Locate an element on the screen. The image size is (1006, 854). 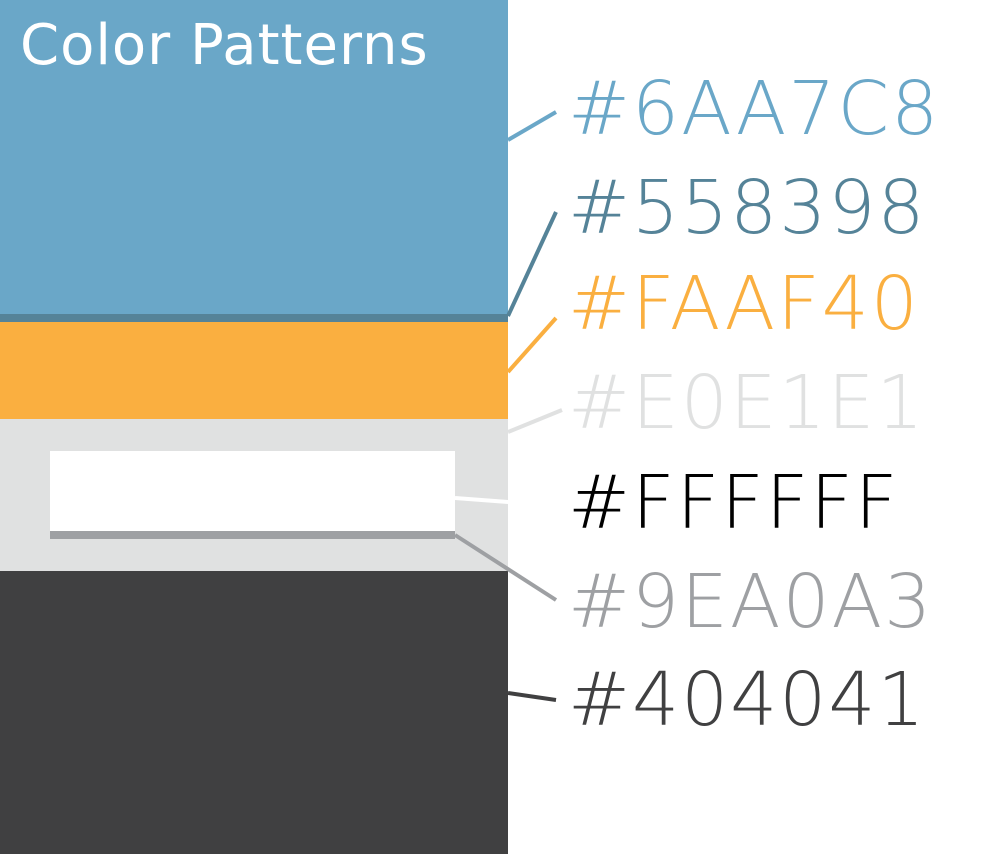
hex-label-e0e1e1: #E0E1E1 is located at coordinates (747, 403).